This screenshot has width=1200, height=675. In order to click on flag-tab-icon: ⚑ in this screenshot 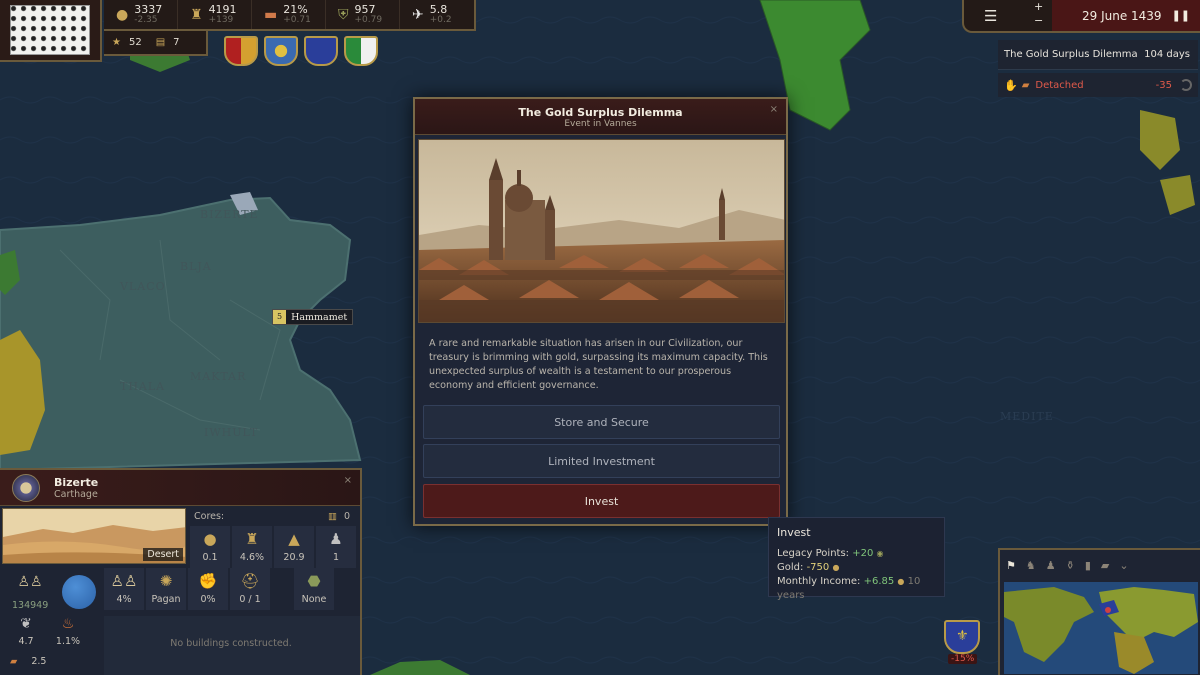, I will do `click(1011, 565)`.